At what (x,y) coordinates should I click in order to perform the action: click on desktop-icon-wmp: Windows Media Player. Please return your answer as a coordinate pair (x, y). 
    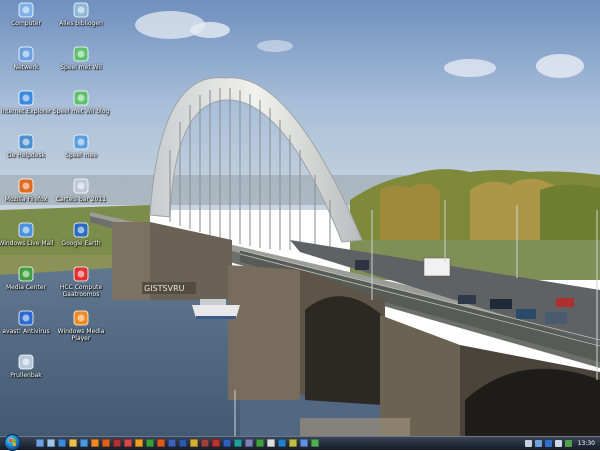
    Looking at the image, I should click on (81, 326).